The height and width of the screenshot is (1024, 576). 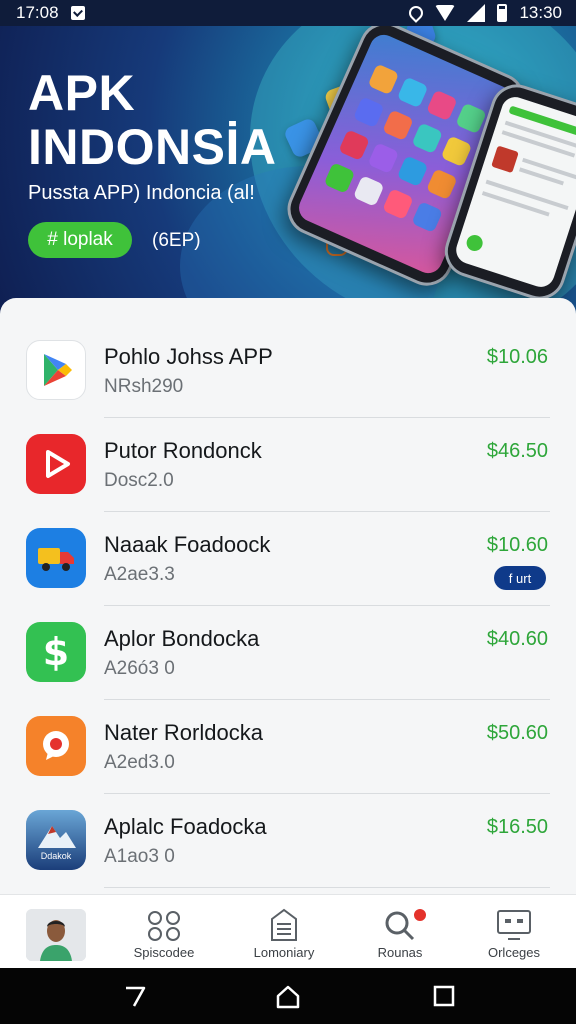 What do you see at coordinates (56, 840) in the screenshot?
I see `mountain-logo-icon: Ddakok` at bounding box center [56, 840].